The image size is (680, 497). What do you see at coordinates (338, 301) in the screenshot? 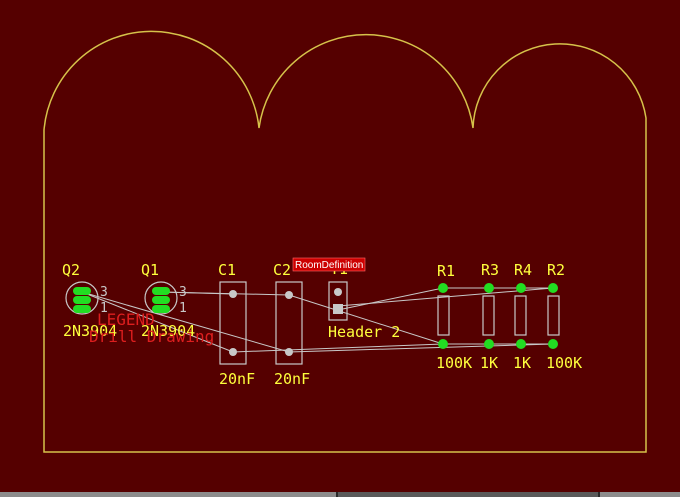
I see `t1-outline` at bounding box center [338, 301].